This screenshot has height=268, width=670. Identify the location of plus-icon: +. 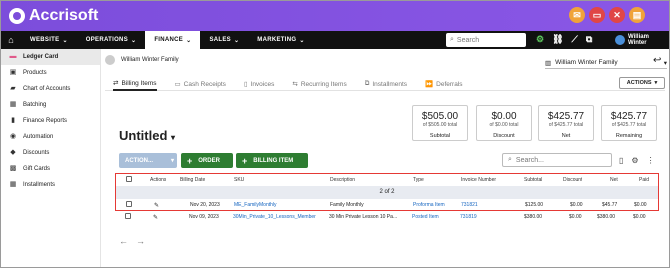
(190, 160).